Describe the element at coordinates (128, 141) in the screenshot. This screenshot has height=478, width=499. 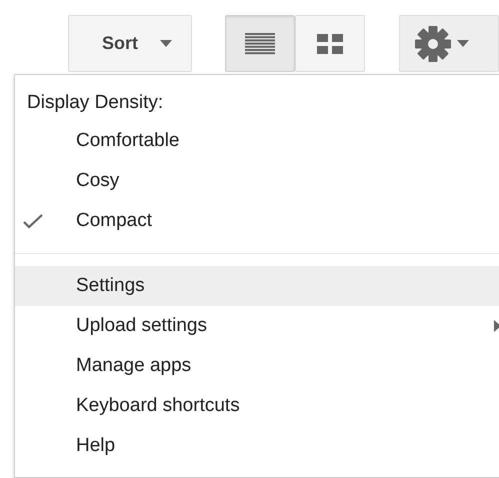
I see `density-option: Comfortable` at that location.